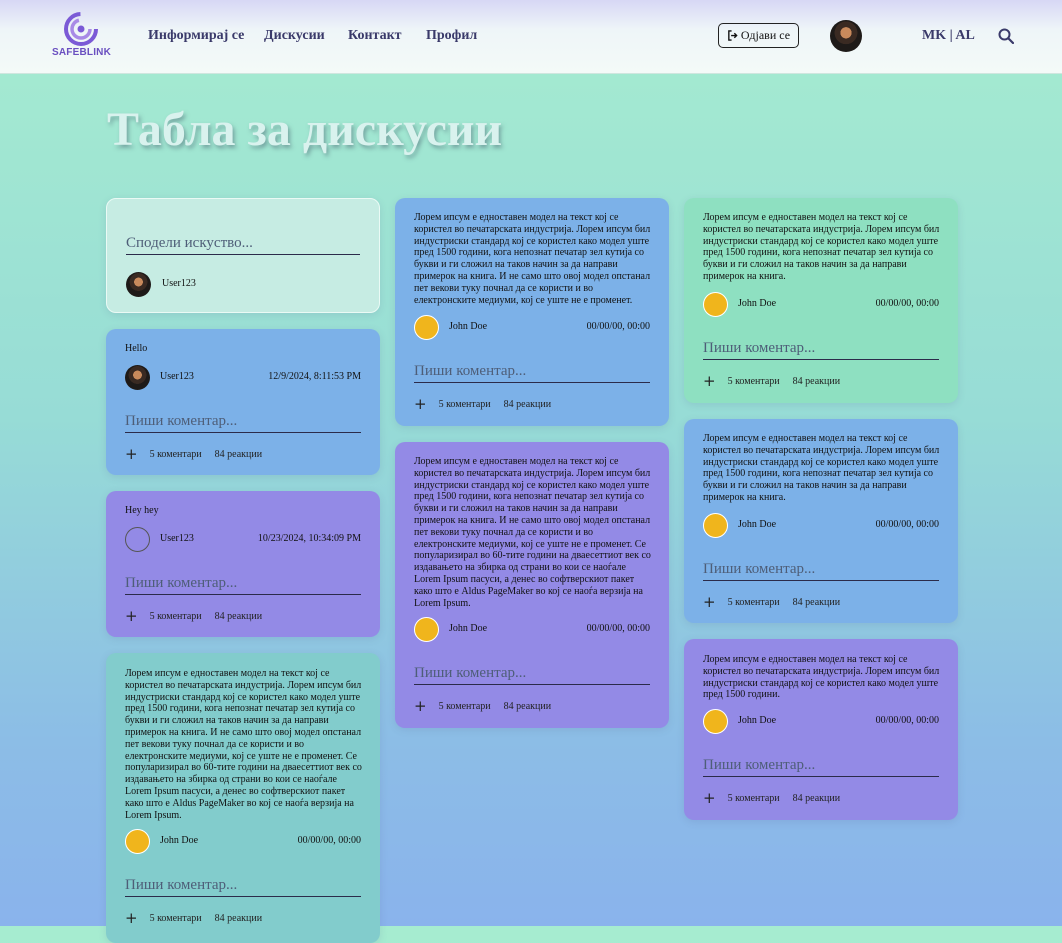 The width and height of the screenshot is (1062, 943). I want to click on share-user-row: User123, so click(243, 285).